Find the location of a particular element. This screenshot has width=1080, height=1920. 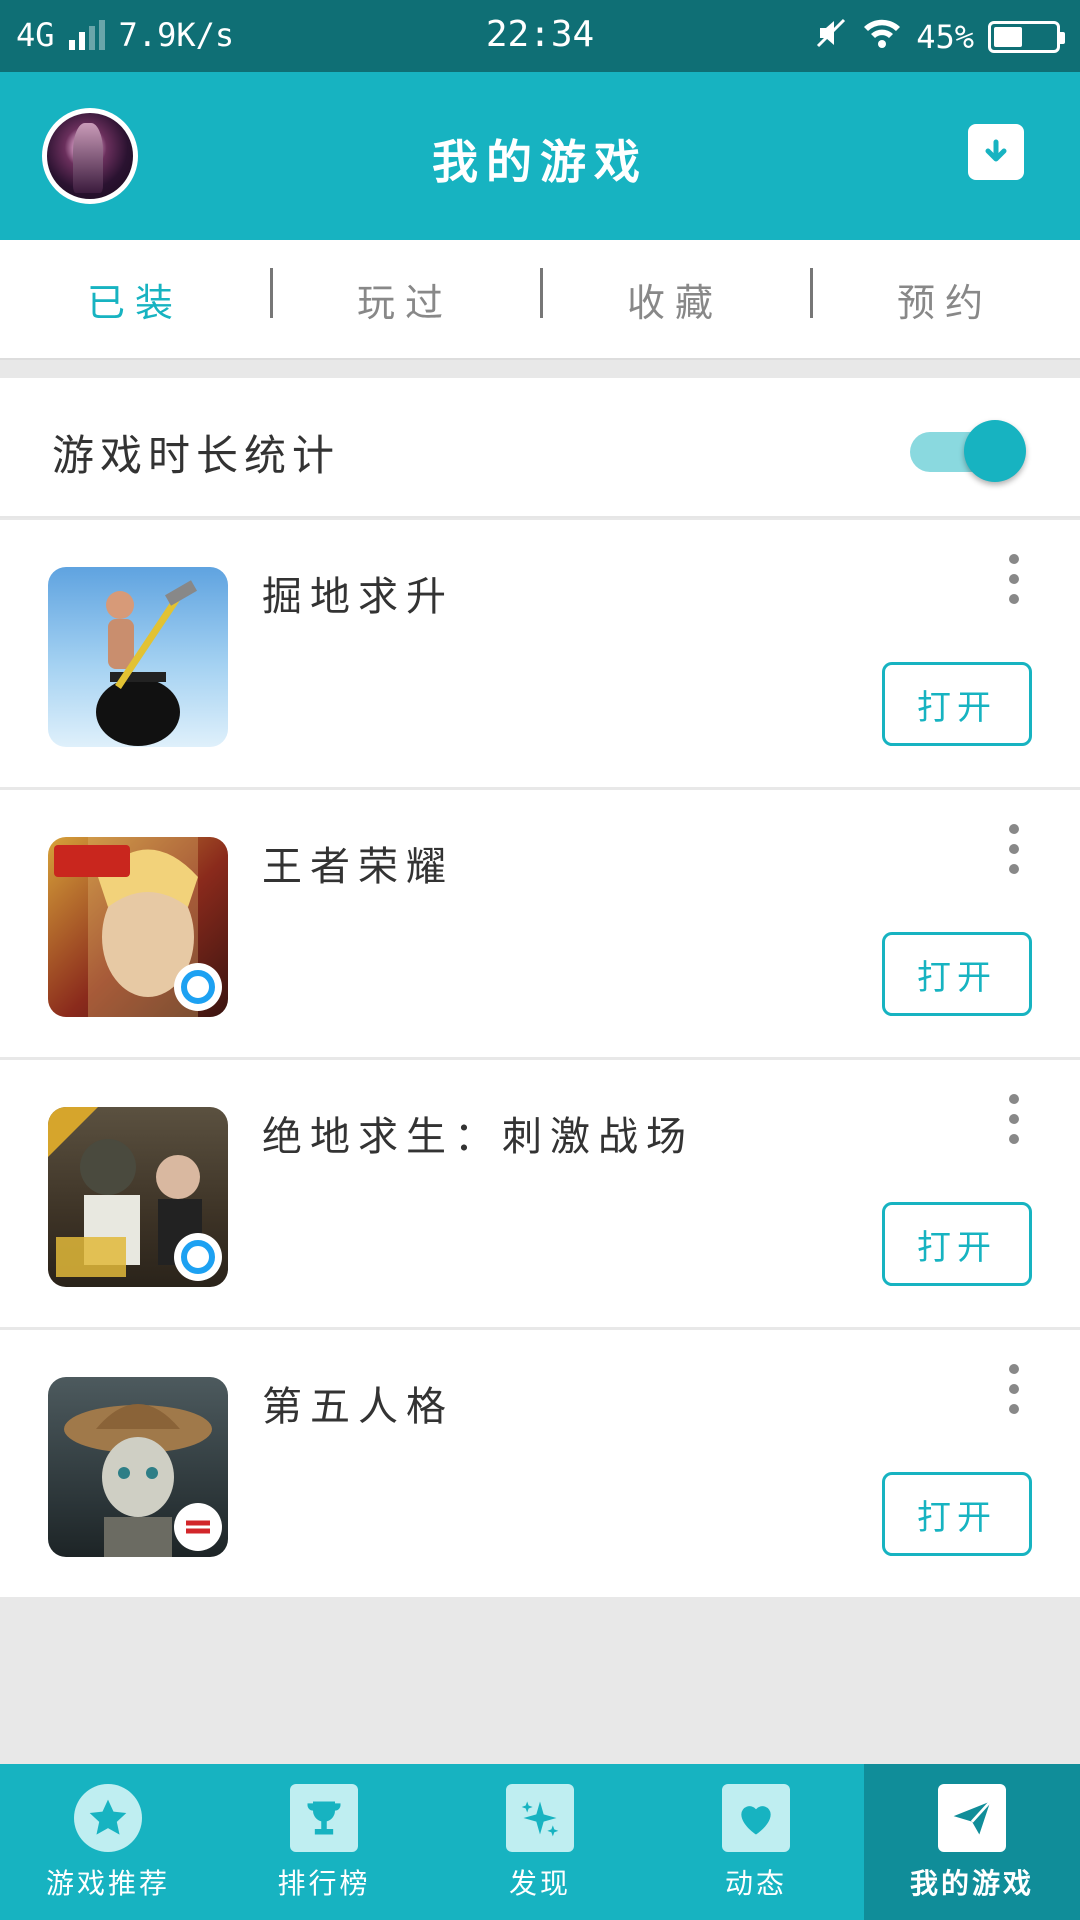

nav-label: 游戏推荐 is located at coordinates (107, 1883).